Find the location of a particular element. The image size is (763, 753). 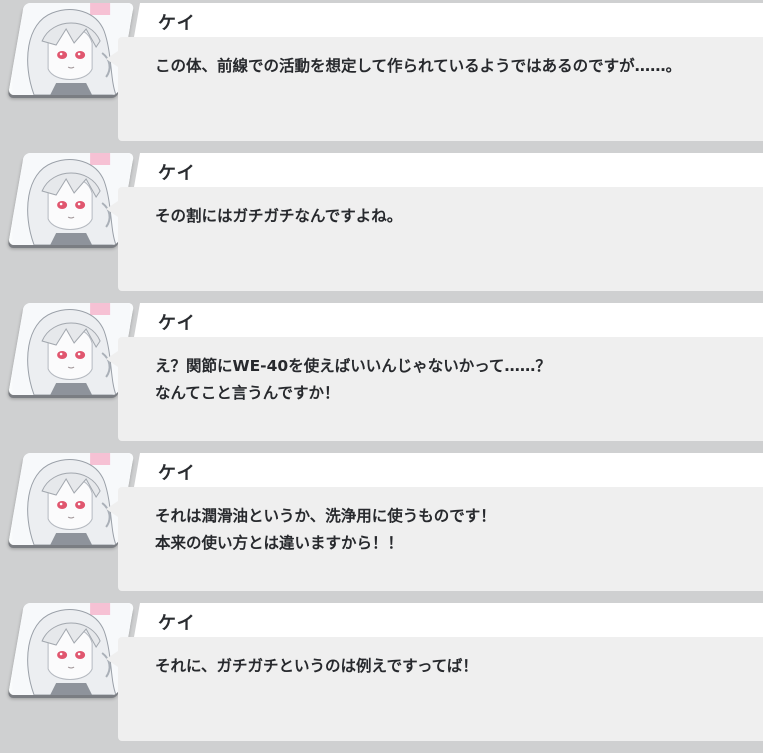

message-line: 本来の使い方とは違いますから！！ is located at coordinates (279, 543).